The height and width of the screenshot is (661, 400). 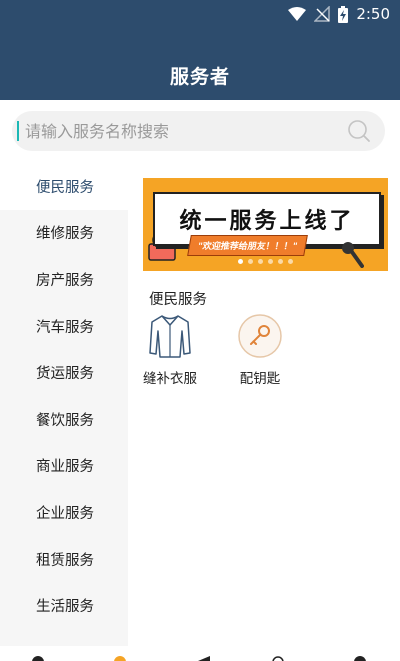 I want to click on search-bar, so click(x=198, y=131).